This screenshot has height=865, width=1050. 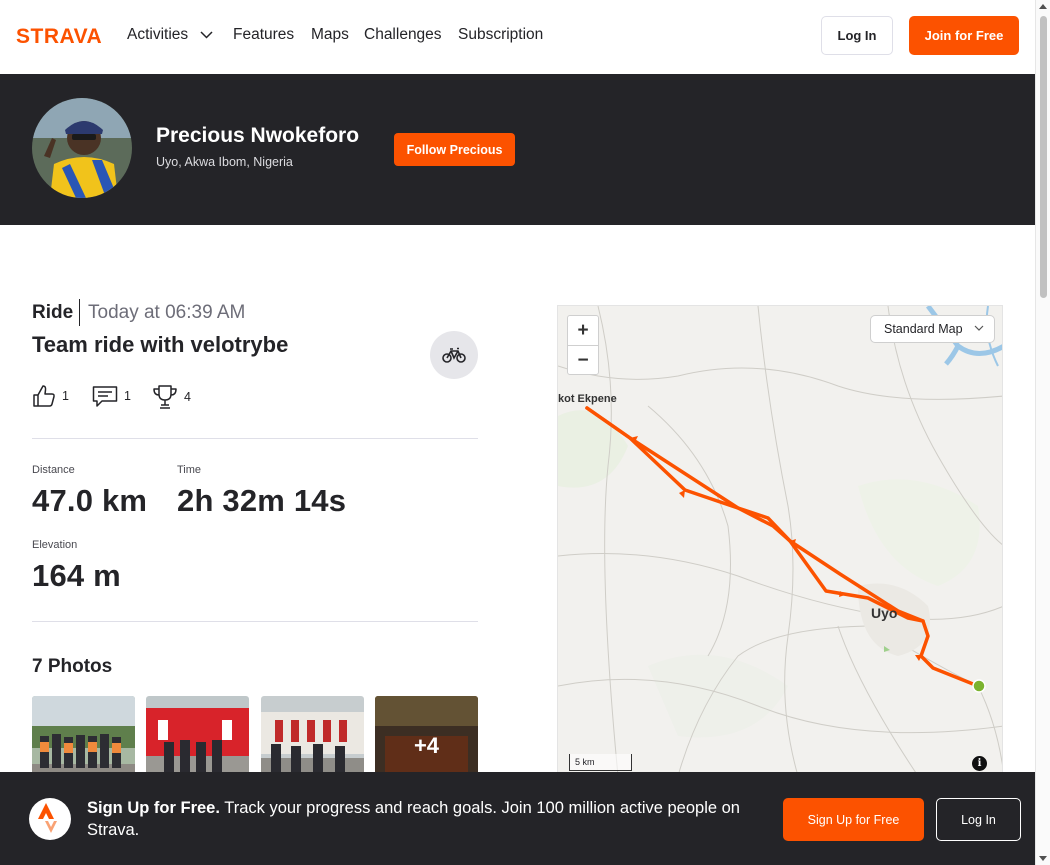 What do you see at coordinates (923, 329) in the screenshot?
I see `map-type-label: Standard Map` at bounding box center [923, 329].